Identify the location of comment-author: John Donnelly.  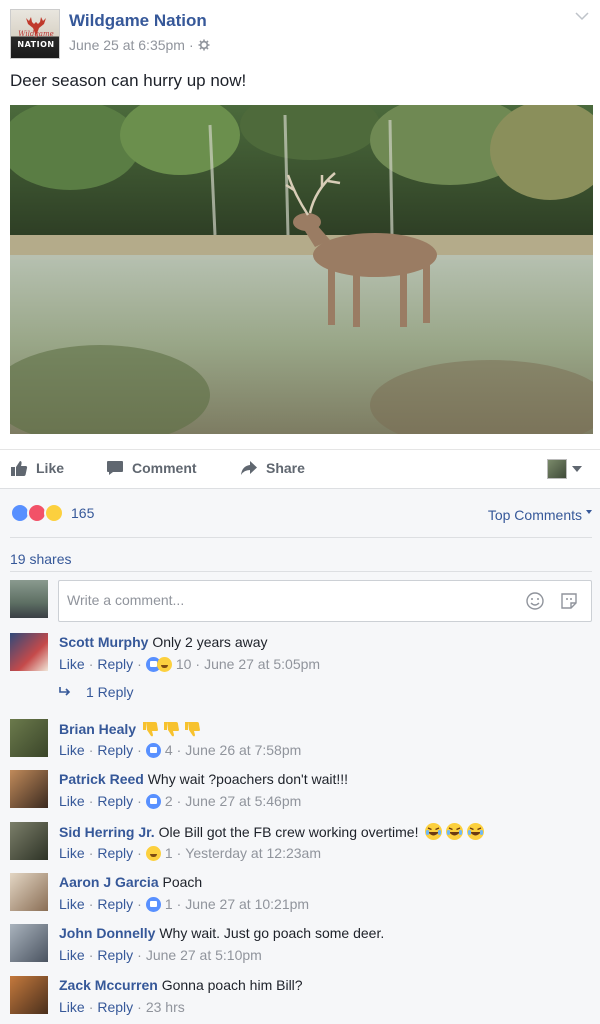
(107, 933).